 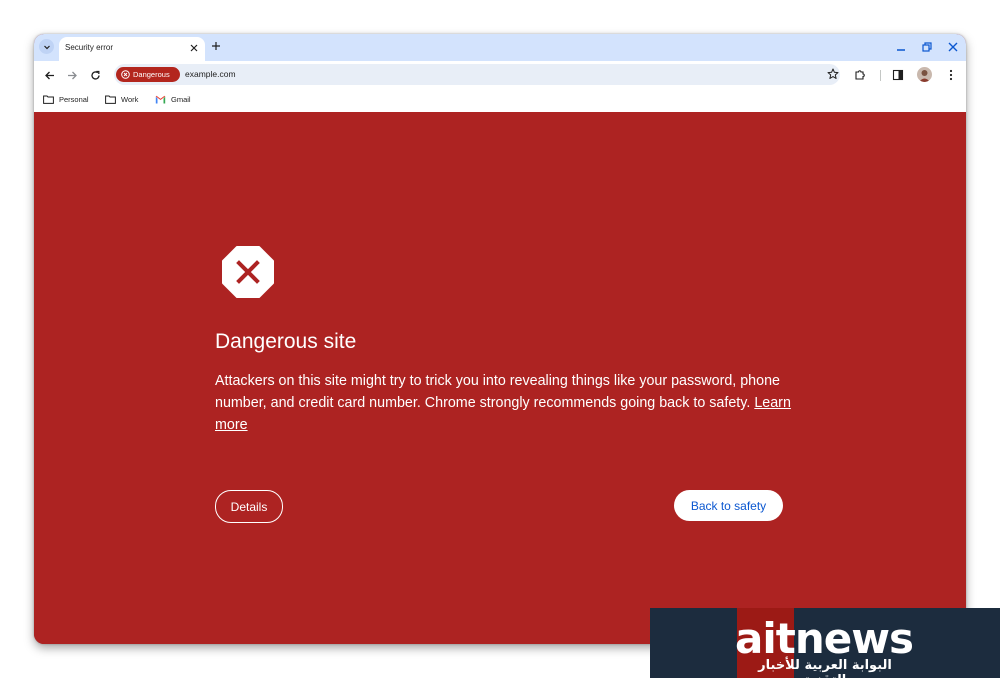 I want to click on star-icon, so click(x=833, y=73).